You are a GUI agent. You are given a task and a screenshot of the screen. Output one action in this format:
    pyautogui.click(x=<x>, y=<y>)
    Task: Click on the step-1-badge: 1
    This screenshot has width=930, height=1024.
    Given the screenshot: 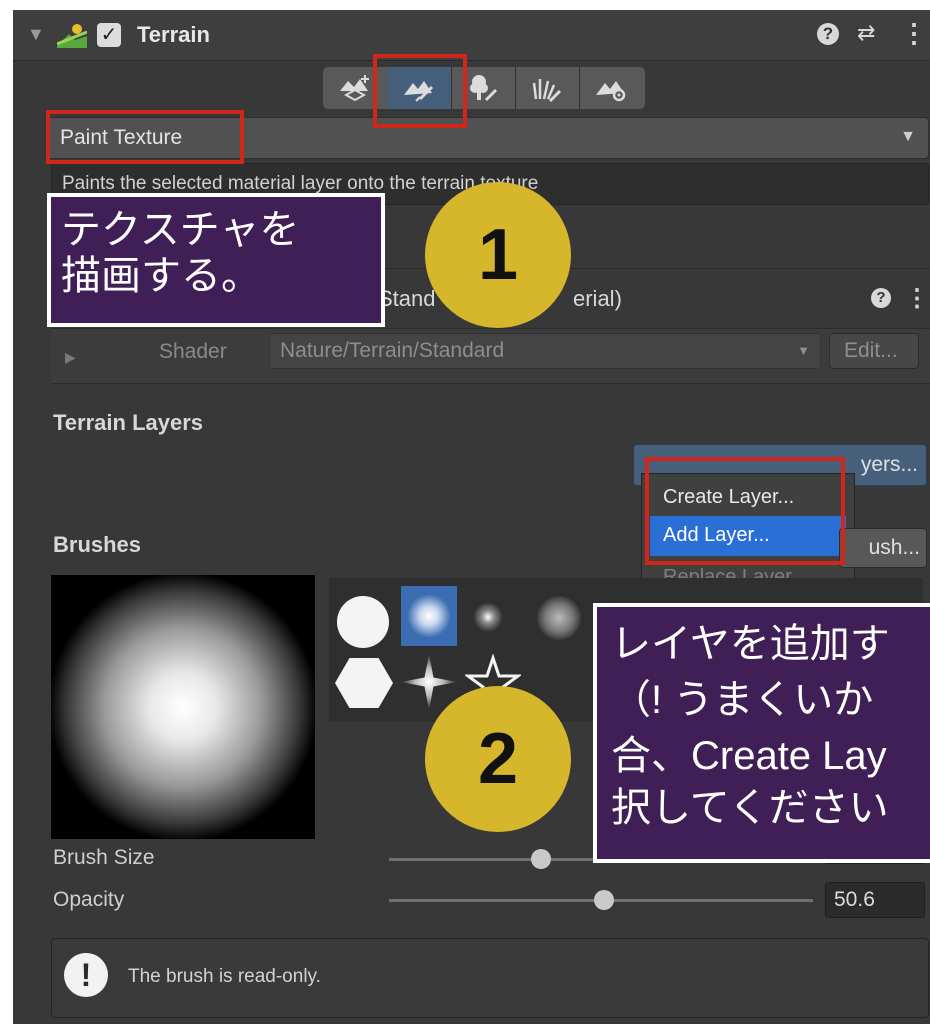 What is the action you would take?
    pyautogui.click(x=498, y=255)
    